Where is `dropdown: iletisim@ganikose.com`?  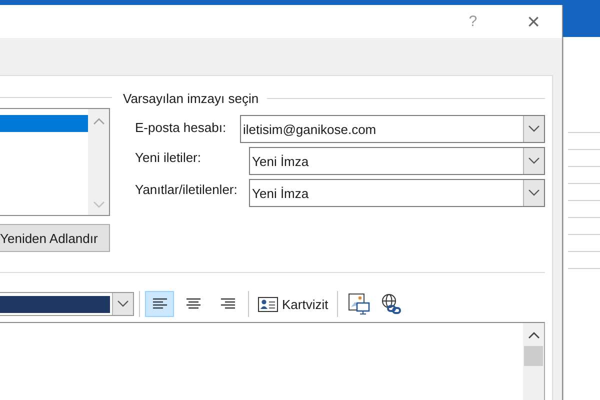 dropdown: iletisim@ganikose.com is located at coordinates (392, 129).